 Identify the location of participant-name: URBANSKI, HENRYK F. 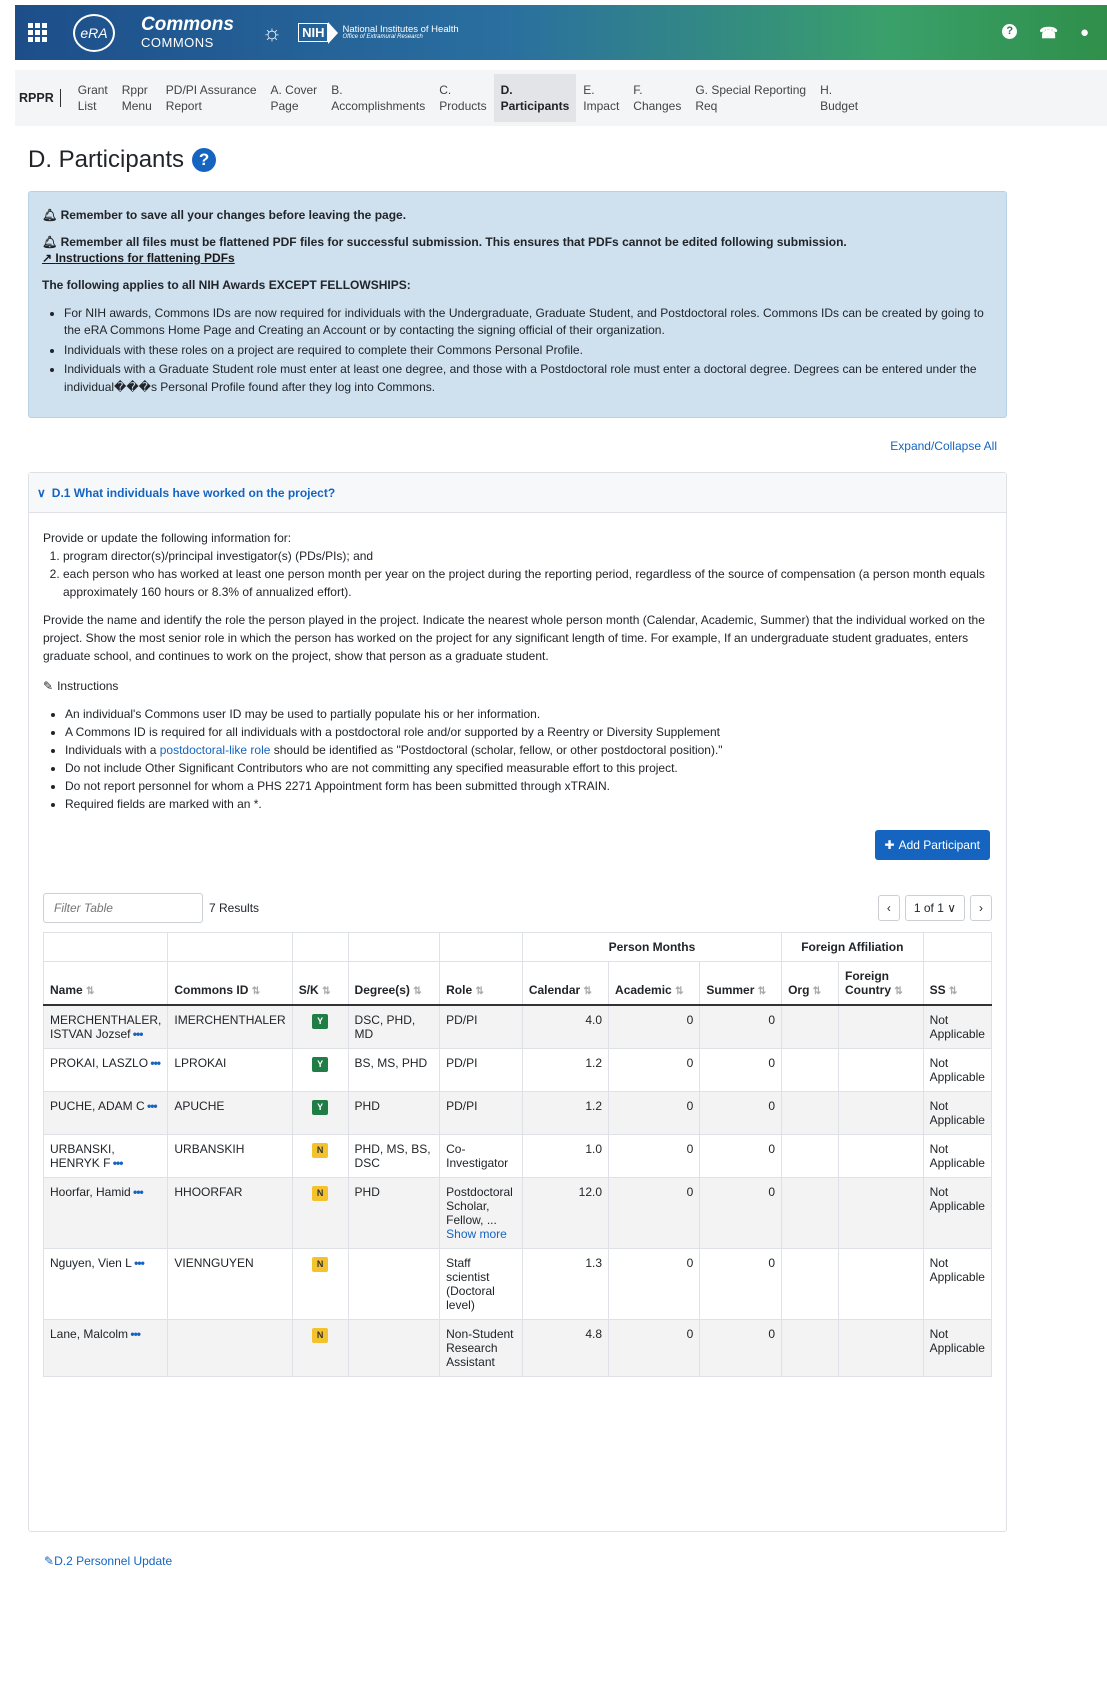
(82, 1156).